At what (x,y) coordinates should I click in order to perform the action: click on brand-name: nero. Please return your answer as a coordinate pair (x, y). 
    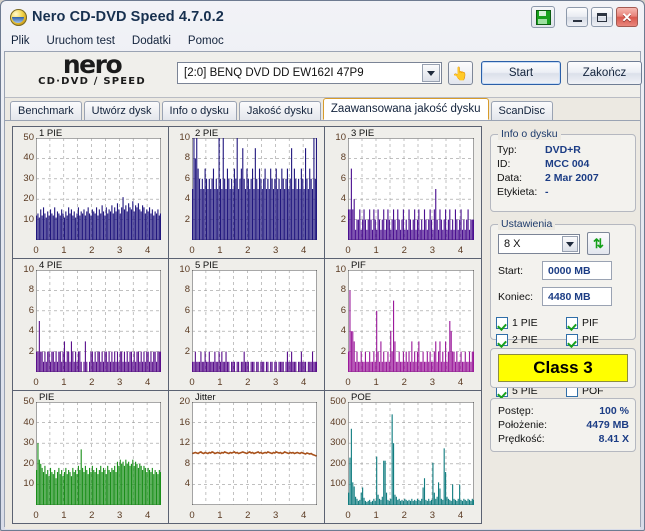
    Looking at the image, I should click on (92, 64).